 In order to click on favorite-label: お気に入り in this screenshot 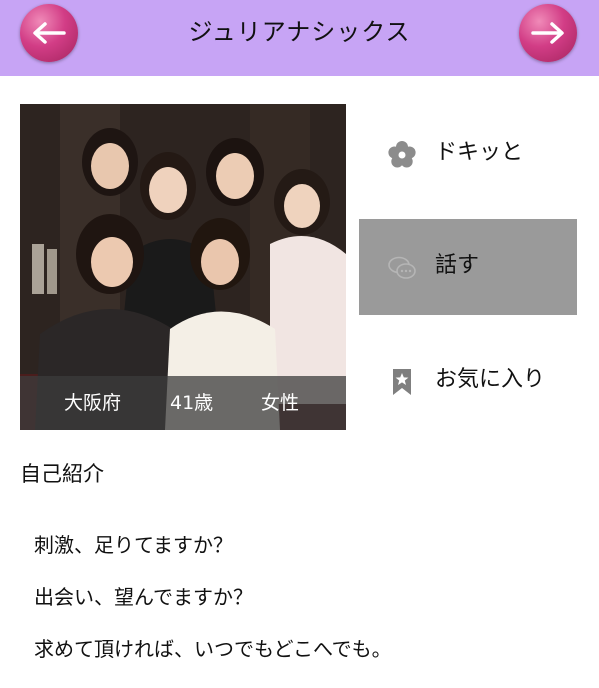, I will do `click(490, 379)`.